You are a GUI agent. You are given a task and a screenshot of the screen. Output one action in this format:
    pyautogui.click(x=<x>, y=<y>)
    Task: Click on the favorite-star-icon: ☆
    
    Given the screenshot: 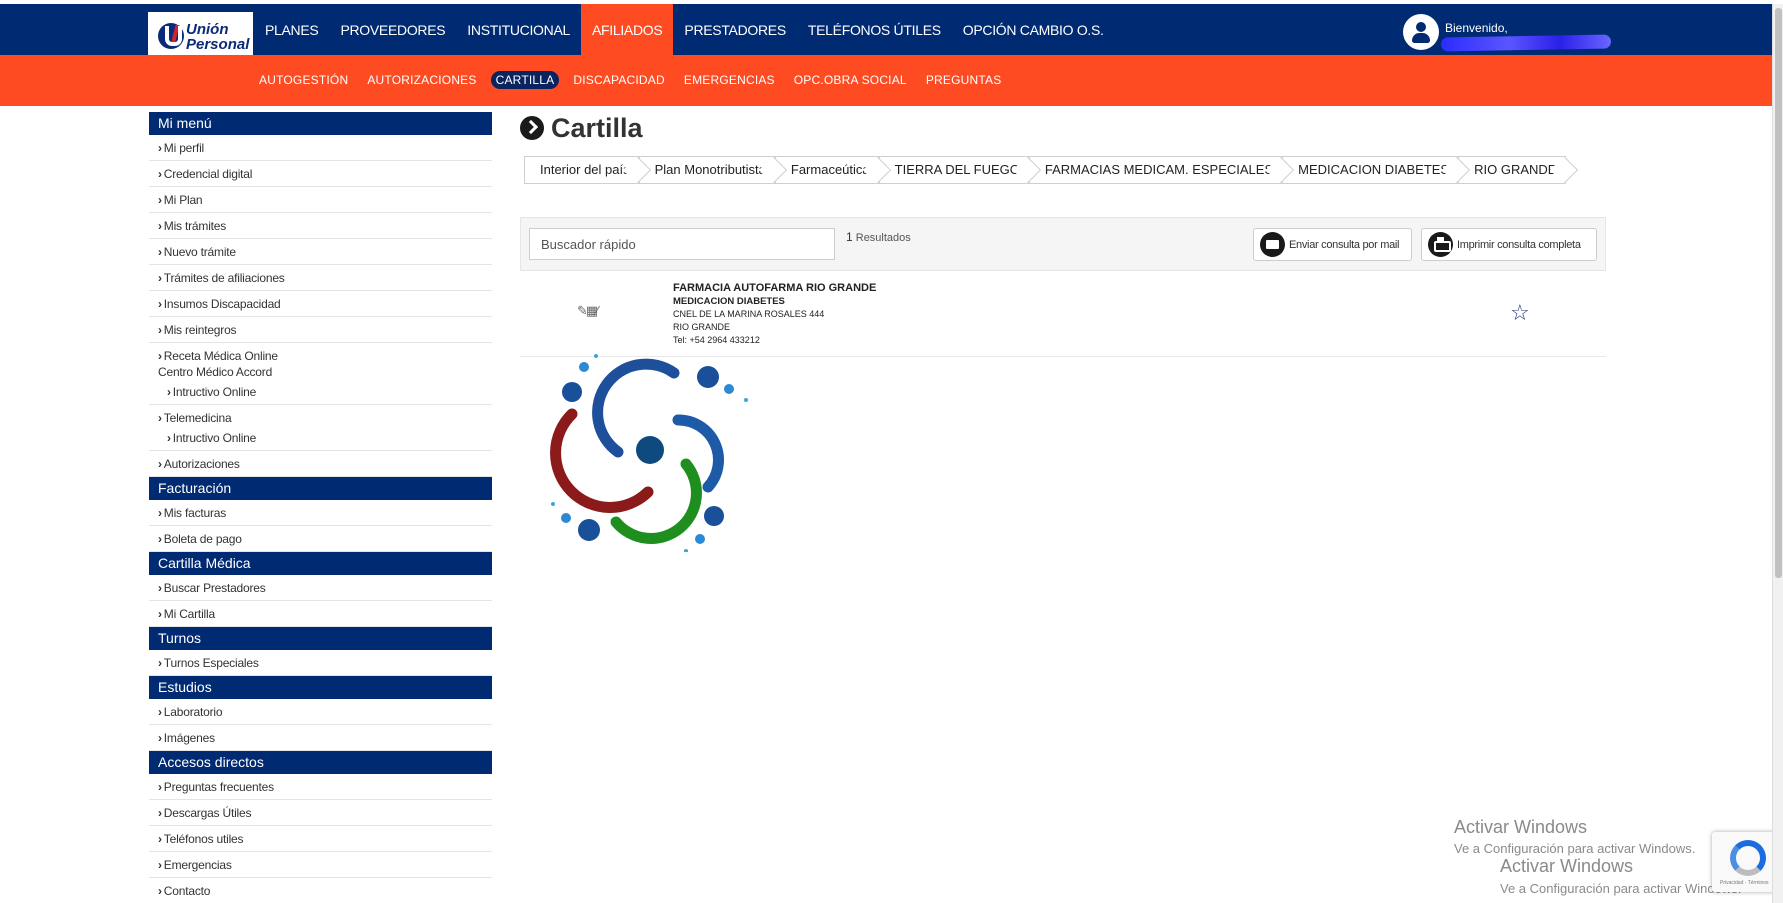 What is the action you would take?
    pyautogui.click(x=1520, y=313)
    